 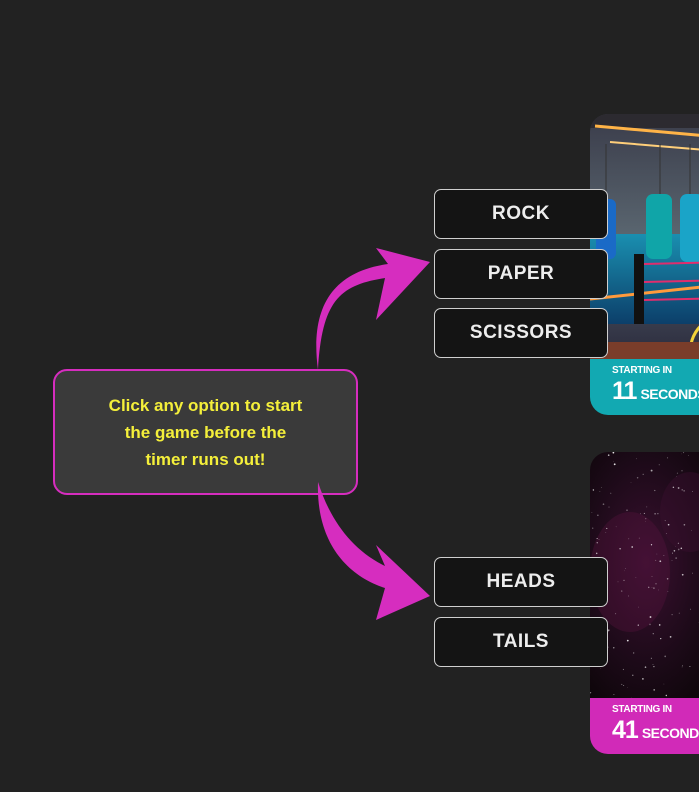 What do you see at coordinates (373, 309) in the screenshot?
I see `curved-arrow-up-icon` at bounding box center [373, 309].